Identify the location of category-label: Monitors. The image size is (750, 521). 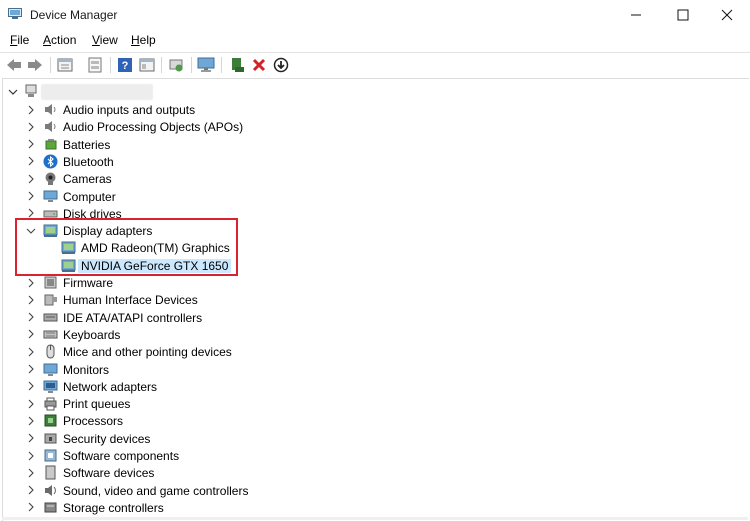
(86, 369).